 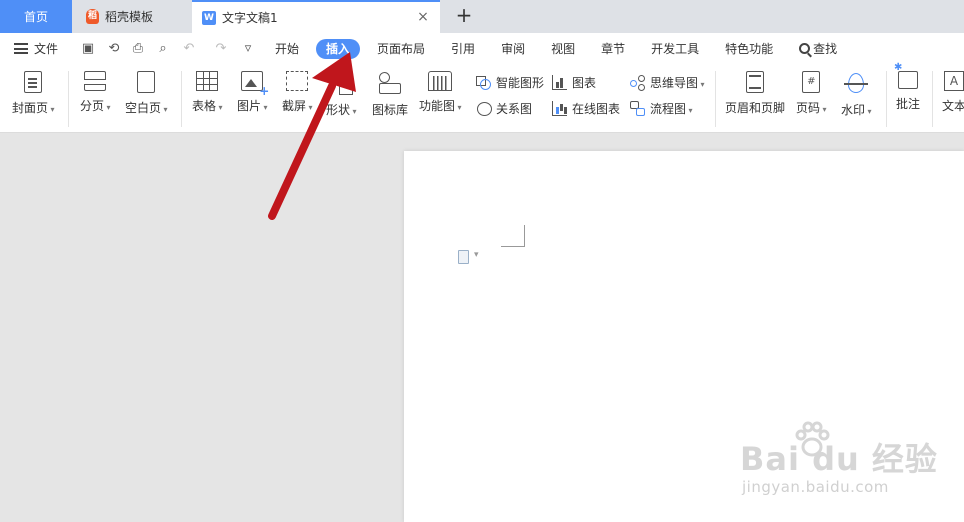 What do you see at coordinates (250, 18) in the screenshot?
I see `tab-document-label: 文字文稿1` at bounding box center [250, 18].